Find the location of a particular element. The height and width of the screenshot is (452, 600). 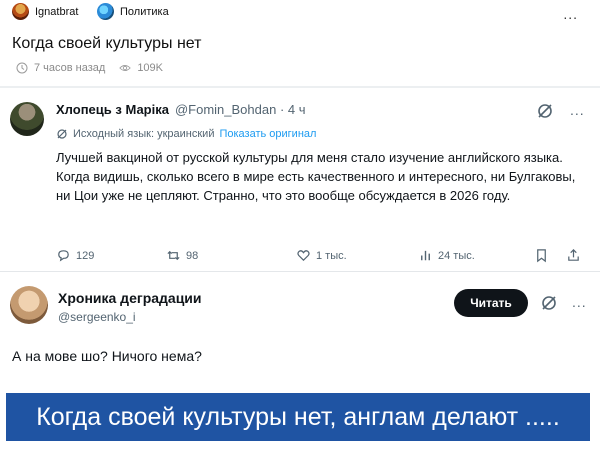

share-icon is located at coordinates (573, 255).